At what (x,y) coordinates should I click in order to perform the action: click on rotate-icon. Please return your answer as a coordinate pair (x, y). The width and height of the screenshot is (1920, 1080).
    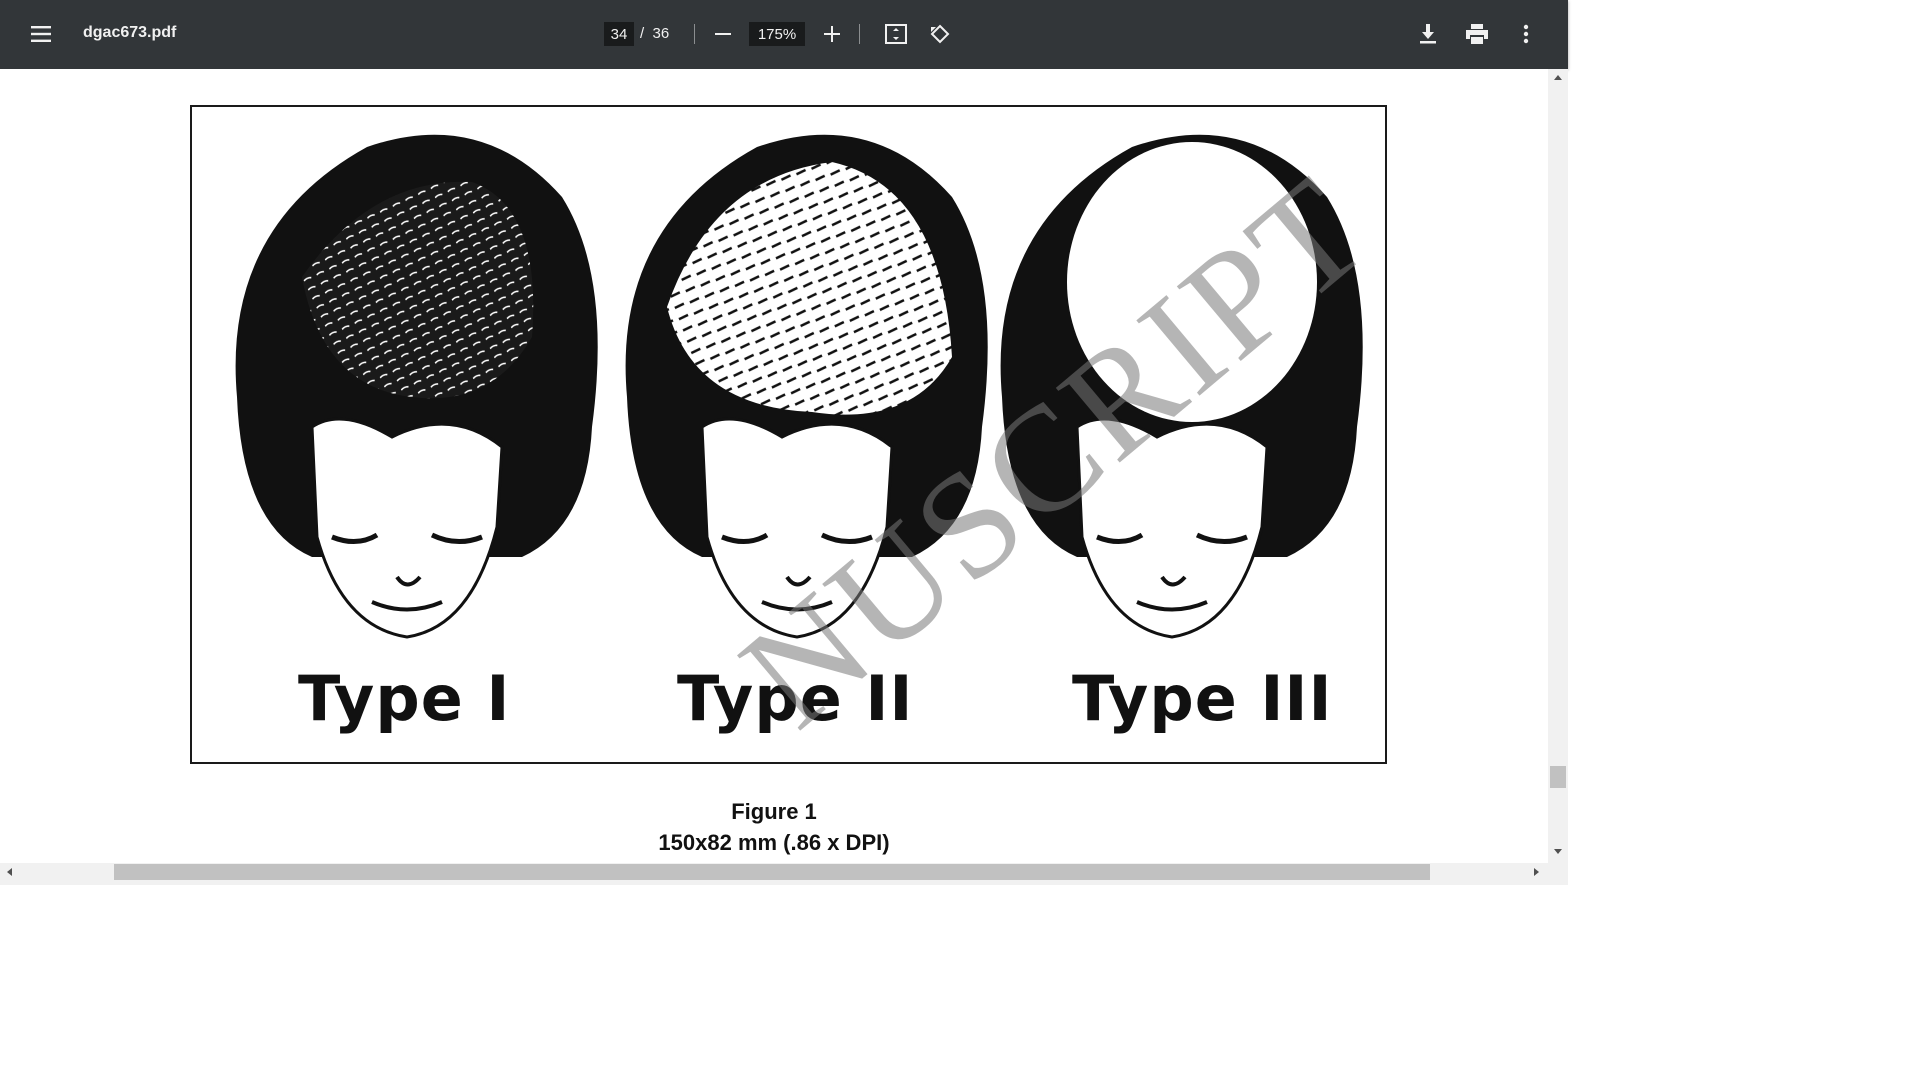
    Looking at the image, I should click on (940, 34).